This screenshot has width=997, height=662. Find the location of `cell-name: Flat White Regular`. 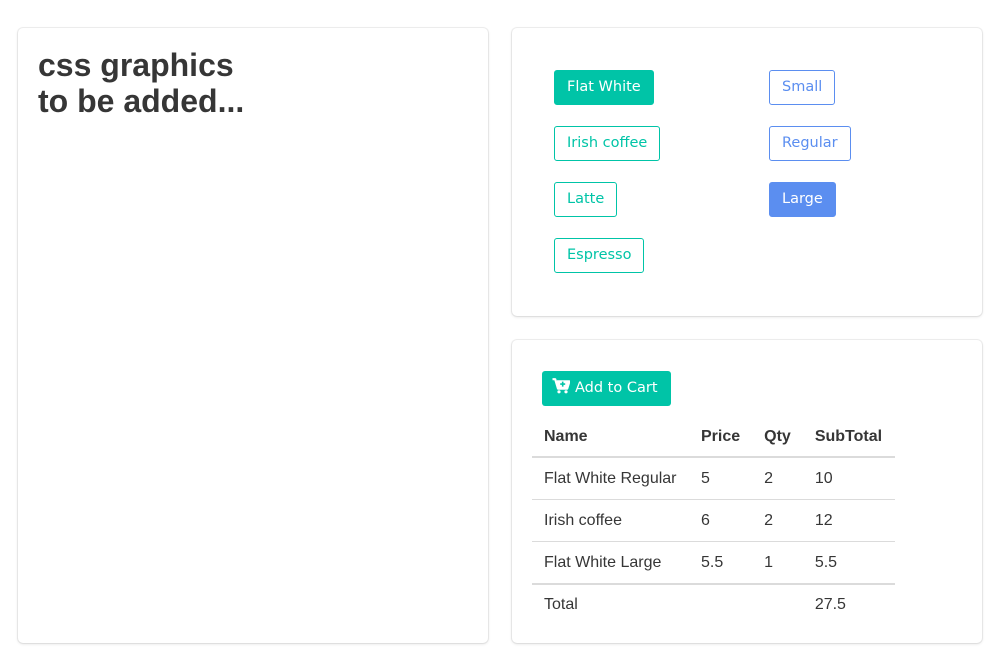

cell-name: Flat White Regular is located at coordinates (610, 478).